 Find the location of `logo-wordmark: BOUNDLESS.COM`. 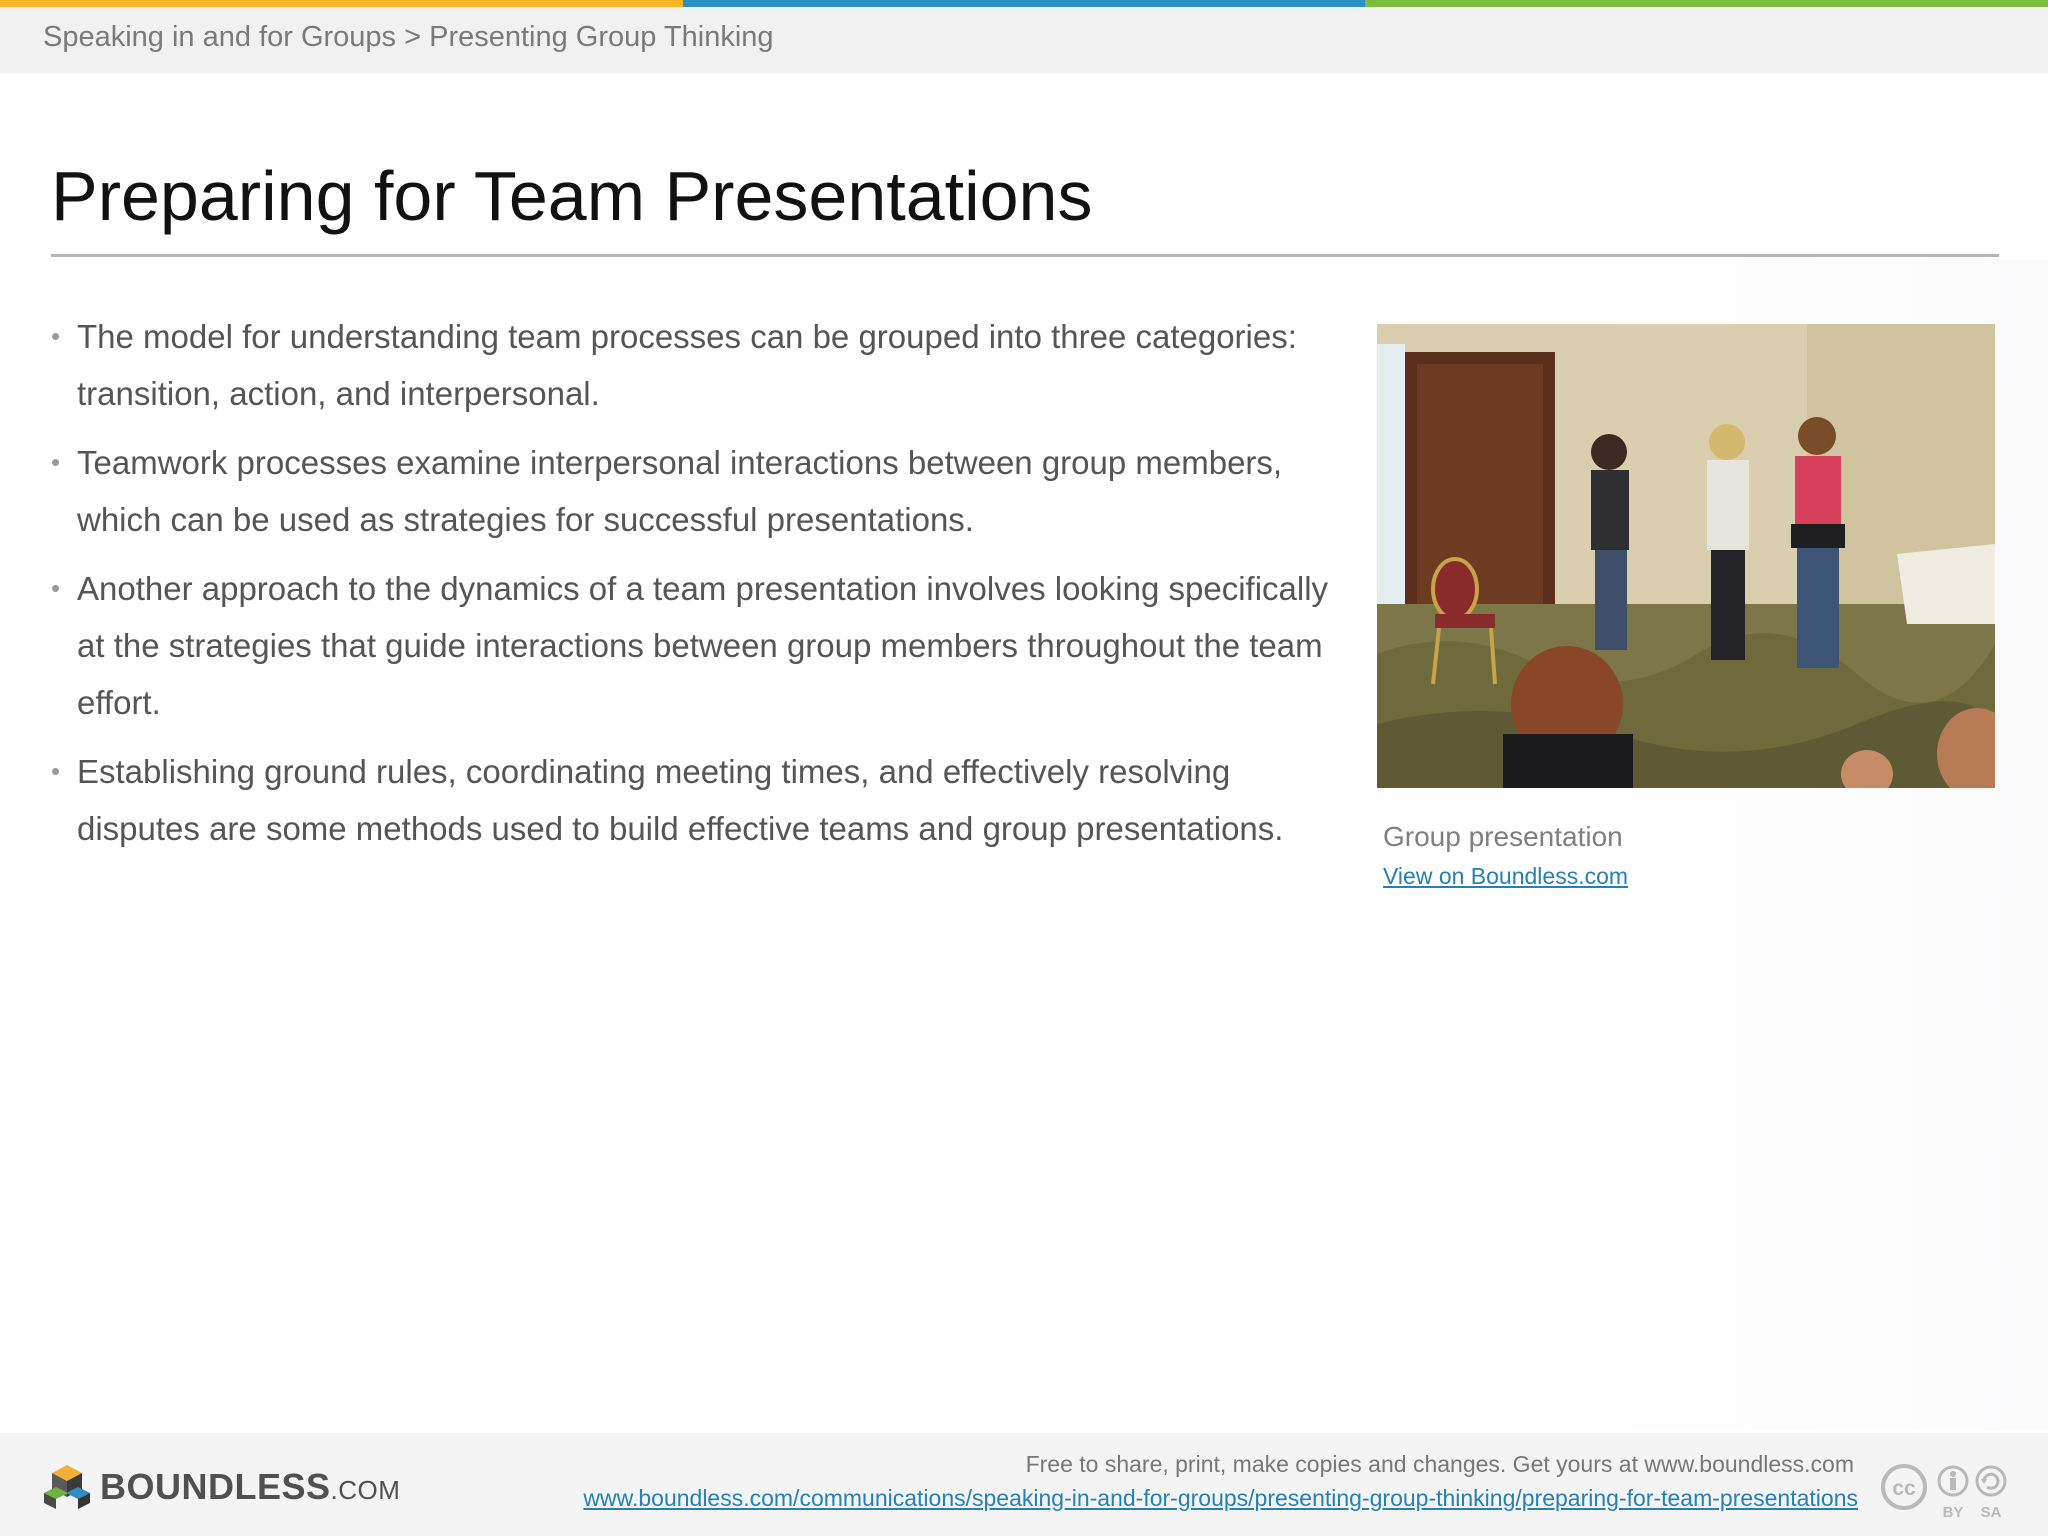

logo-wordmark: BOUNDLESS.COM is located at coordinates (250, 1487).